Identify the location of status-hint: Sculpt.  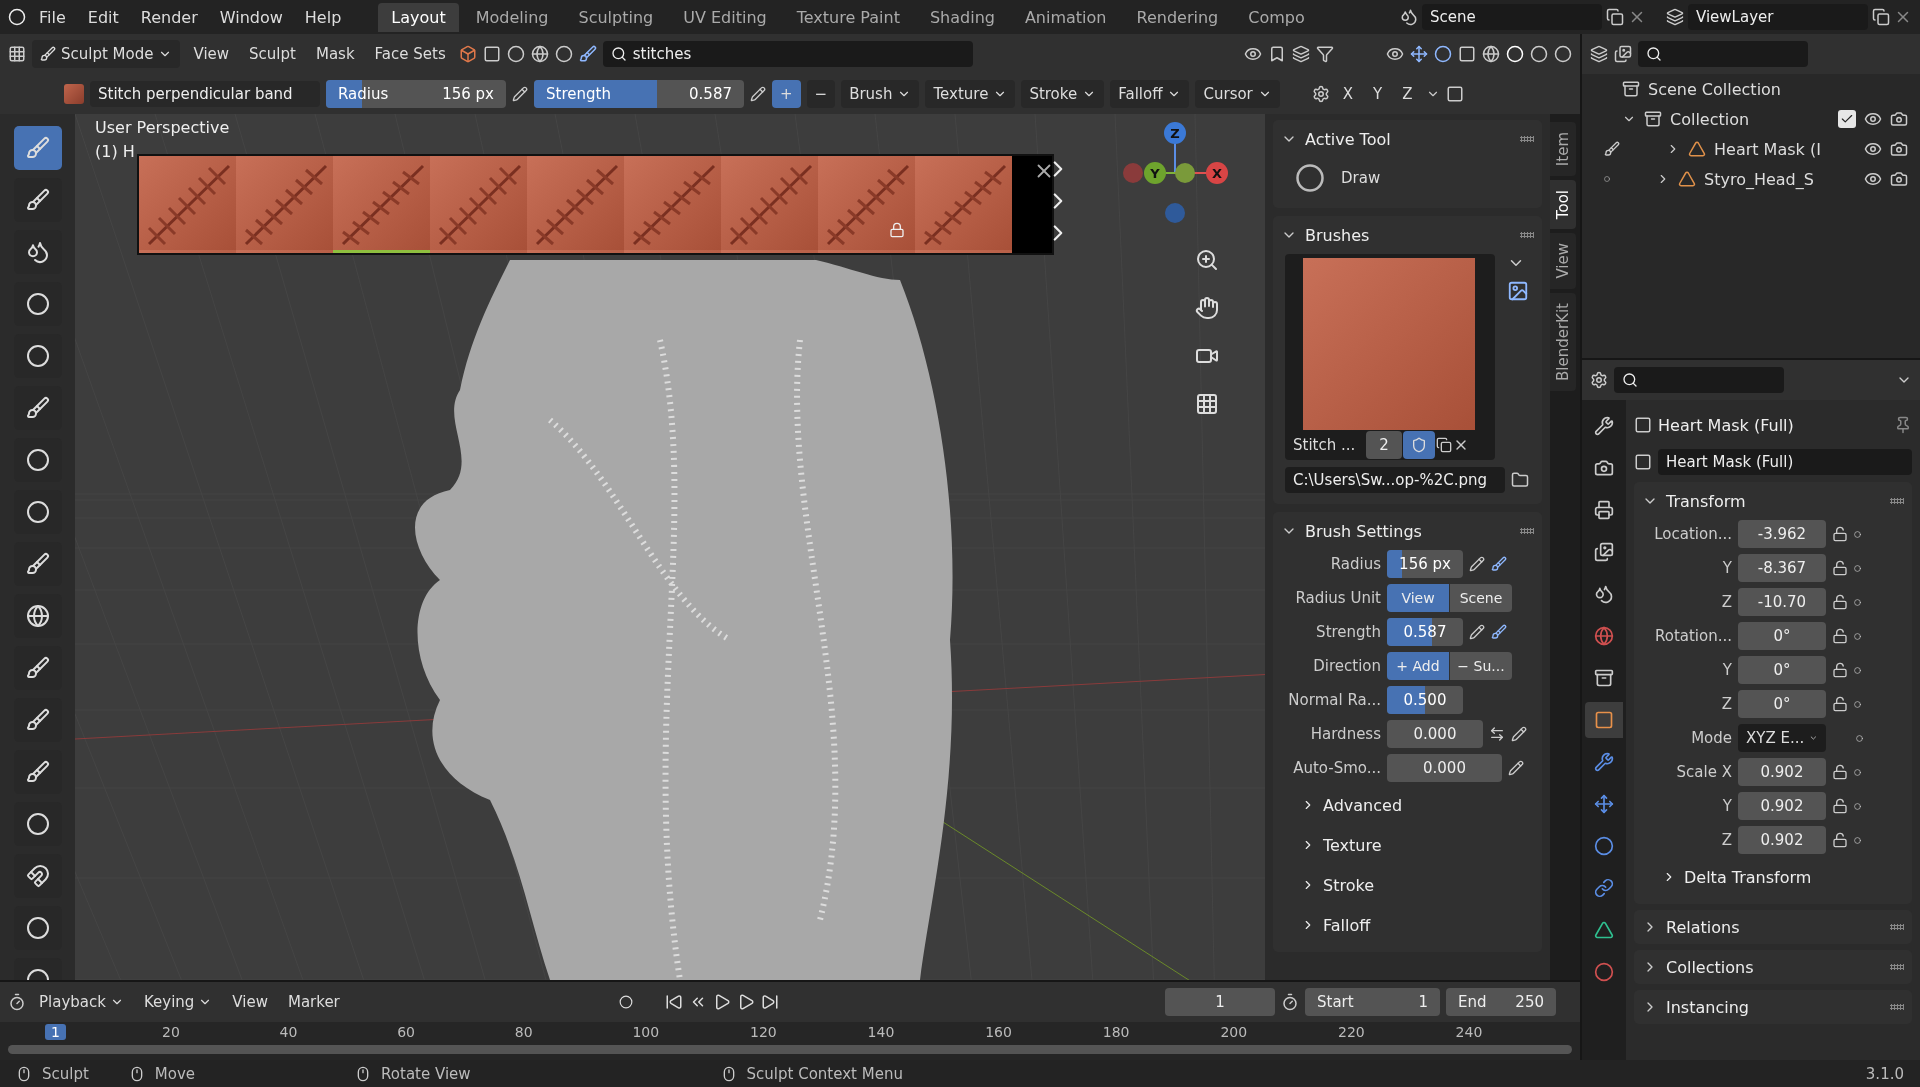
(65, 1073).